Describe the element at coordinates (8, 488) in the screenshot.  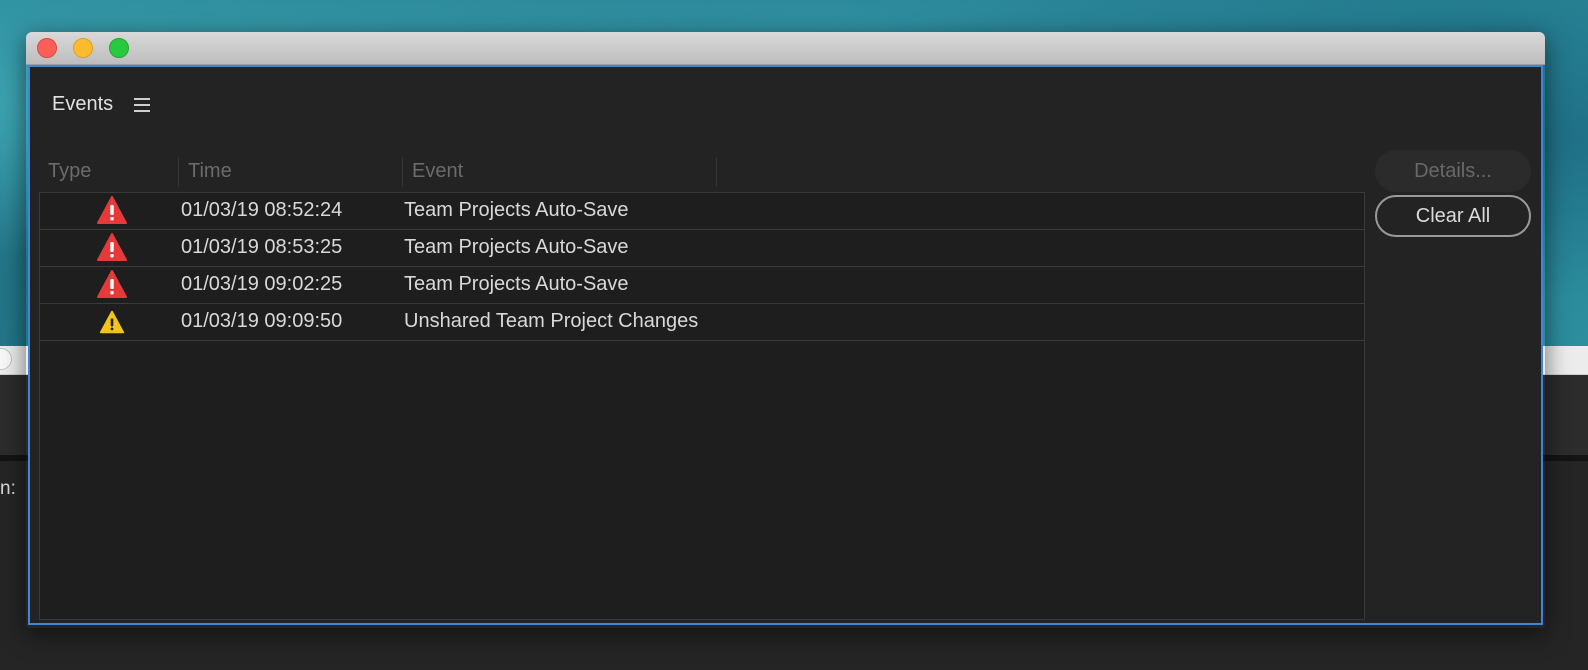
I see `background-app-text: n:` at that location.